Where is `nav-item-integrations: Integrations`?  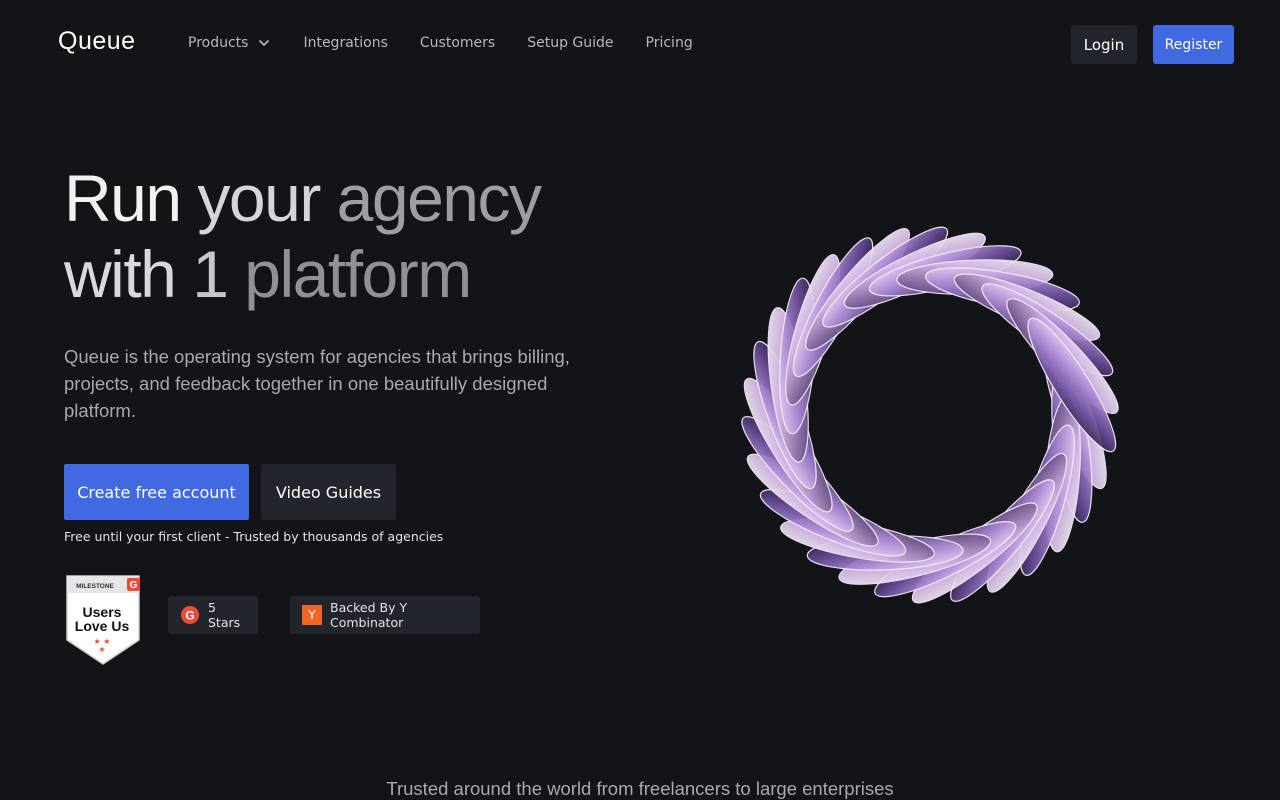
nav-item-integrations: Integrations is located at coordinates (345, 43).